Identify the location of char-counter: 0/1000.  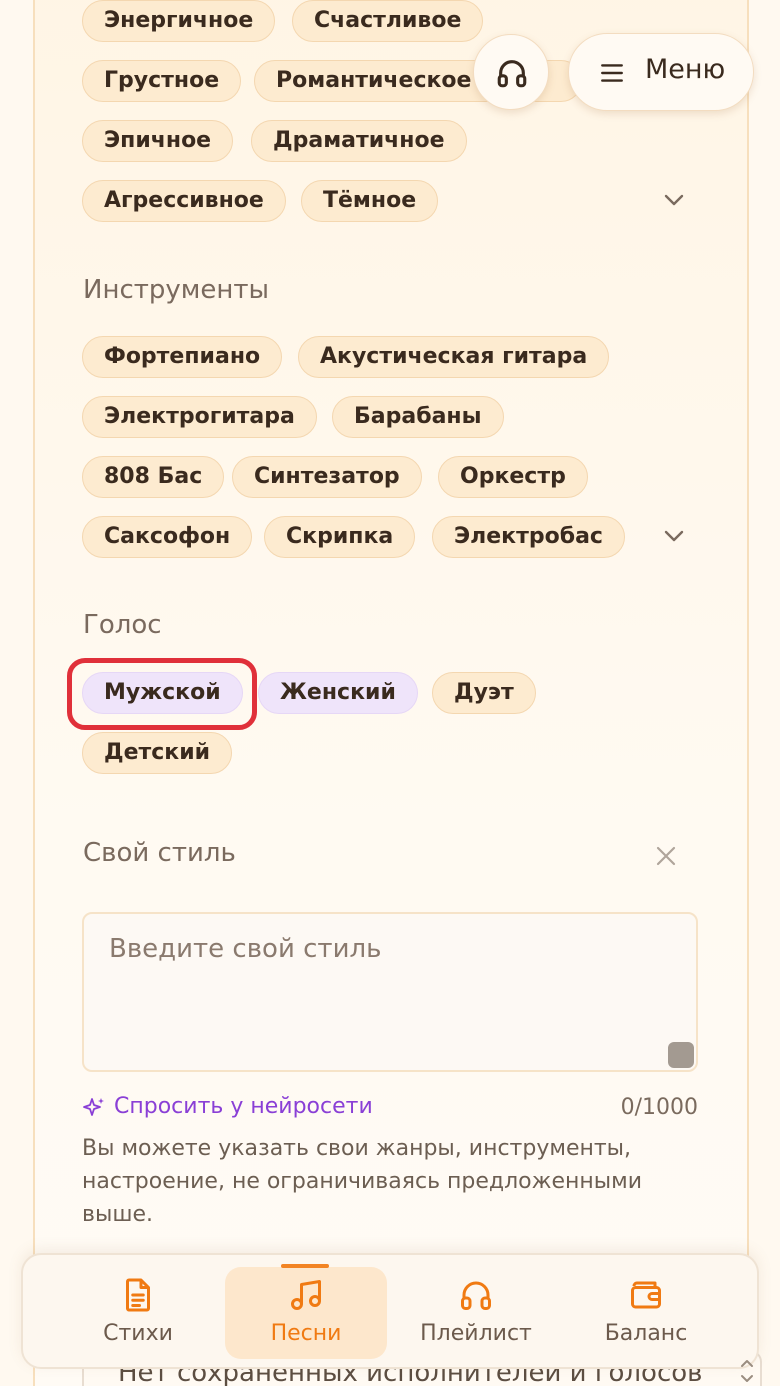
(659, 1107).